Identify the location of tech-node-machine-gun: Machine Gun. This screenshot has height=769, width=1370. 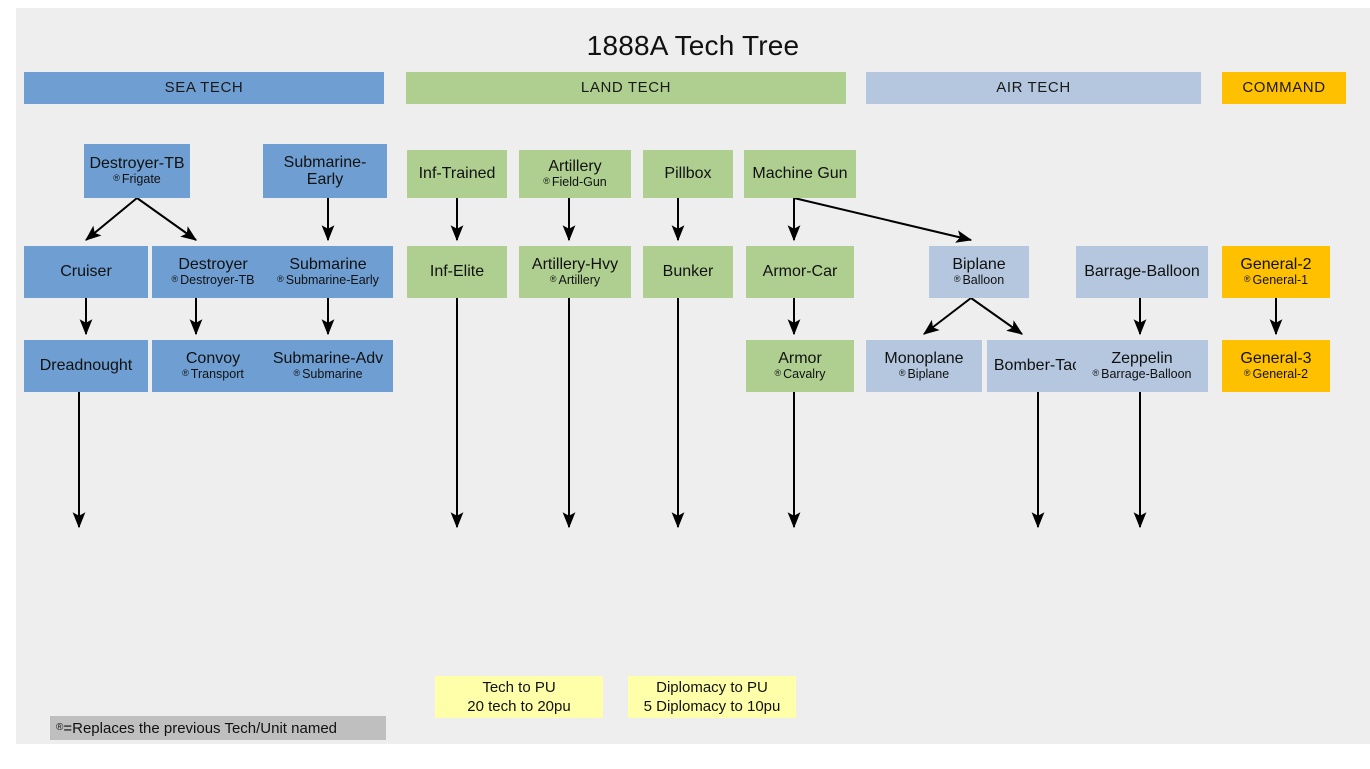
(800, 174).